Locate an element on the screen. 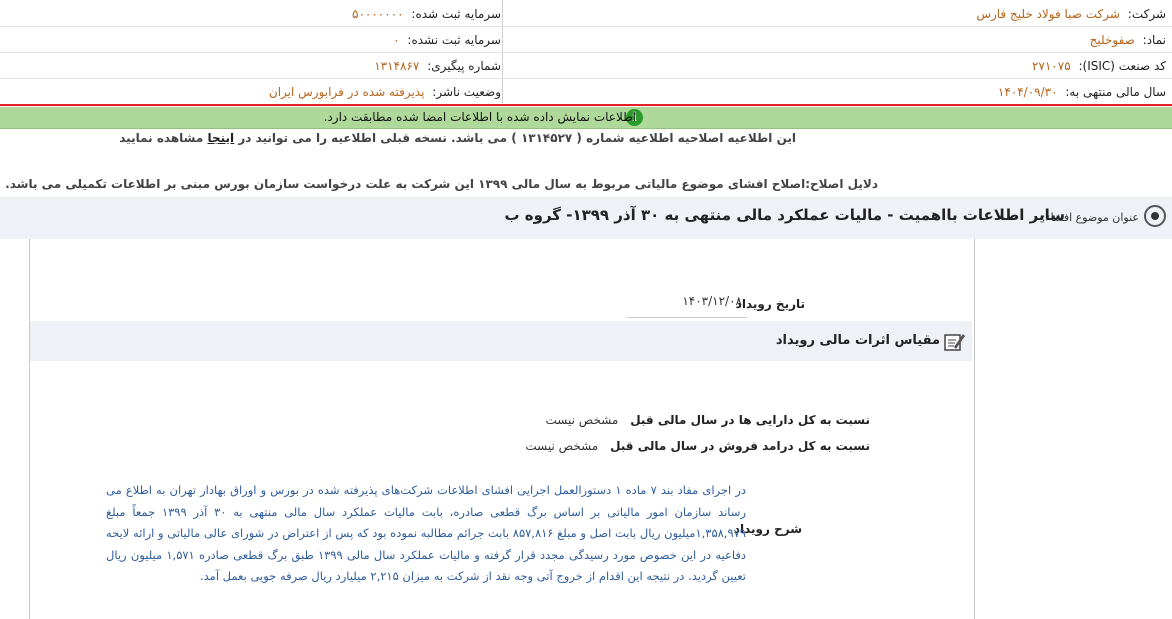  capital-unregistered-value: ۰ is located at coordinates (396, 40).